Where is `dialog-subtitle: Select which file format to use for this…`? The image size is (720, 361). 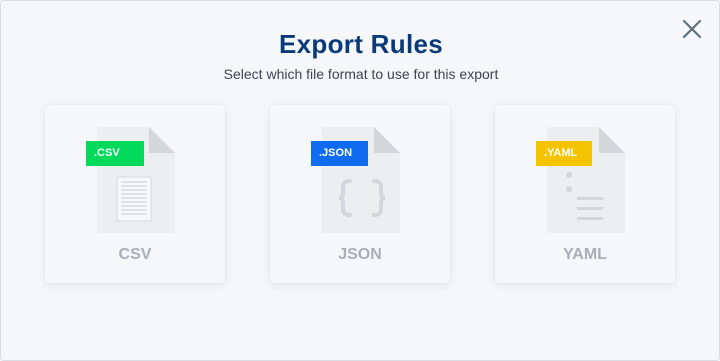
dialog-subtitle: Select which file format to use for this… is located at coordinates (361, 74).